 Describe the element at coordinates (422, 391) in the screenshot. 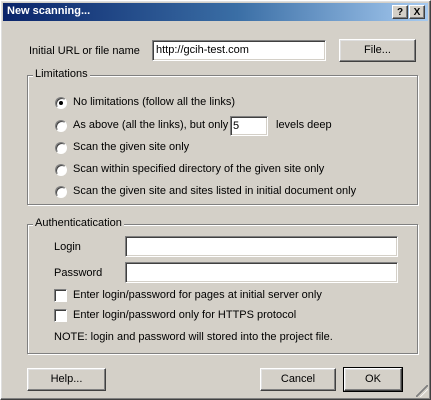

I see `resize-grip` at that location.